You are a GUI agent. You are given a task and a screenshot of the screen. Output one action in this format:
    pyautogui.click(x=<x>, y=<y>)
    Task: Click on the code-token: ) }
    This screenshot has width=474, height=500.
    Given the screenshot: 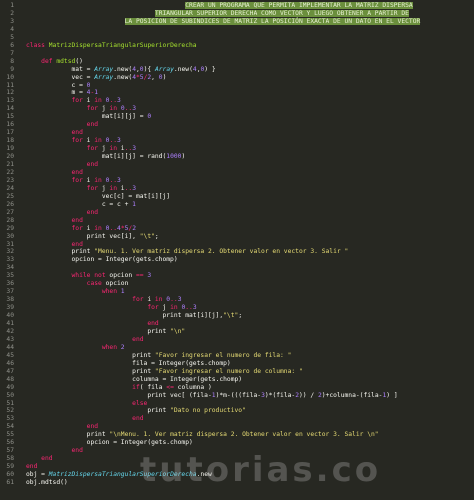 What is the action you would take?
    pyautogui.click(x=210, y=69)
    